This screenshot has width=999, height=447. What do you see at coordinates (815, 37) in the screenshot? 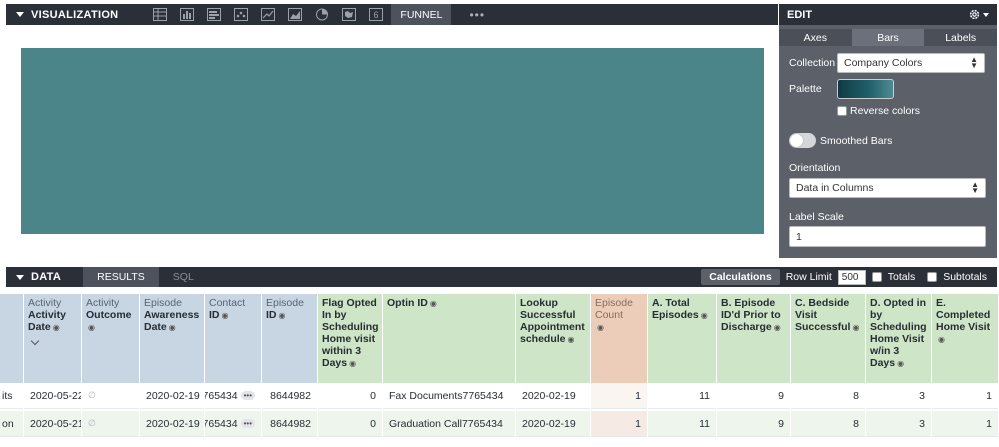
I see `tab-axes: Axes` at bounding box center [815, 37].